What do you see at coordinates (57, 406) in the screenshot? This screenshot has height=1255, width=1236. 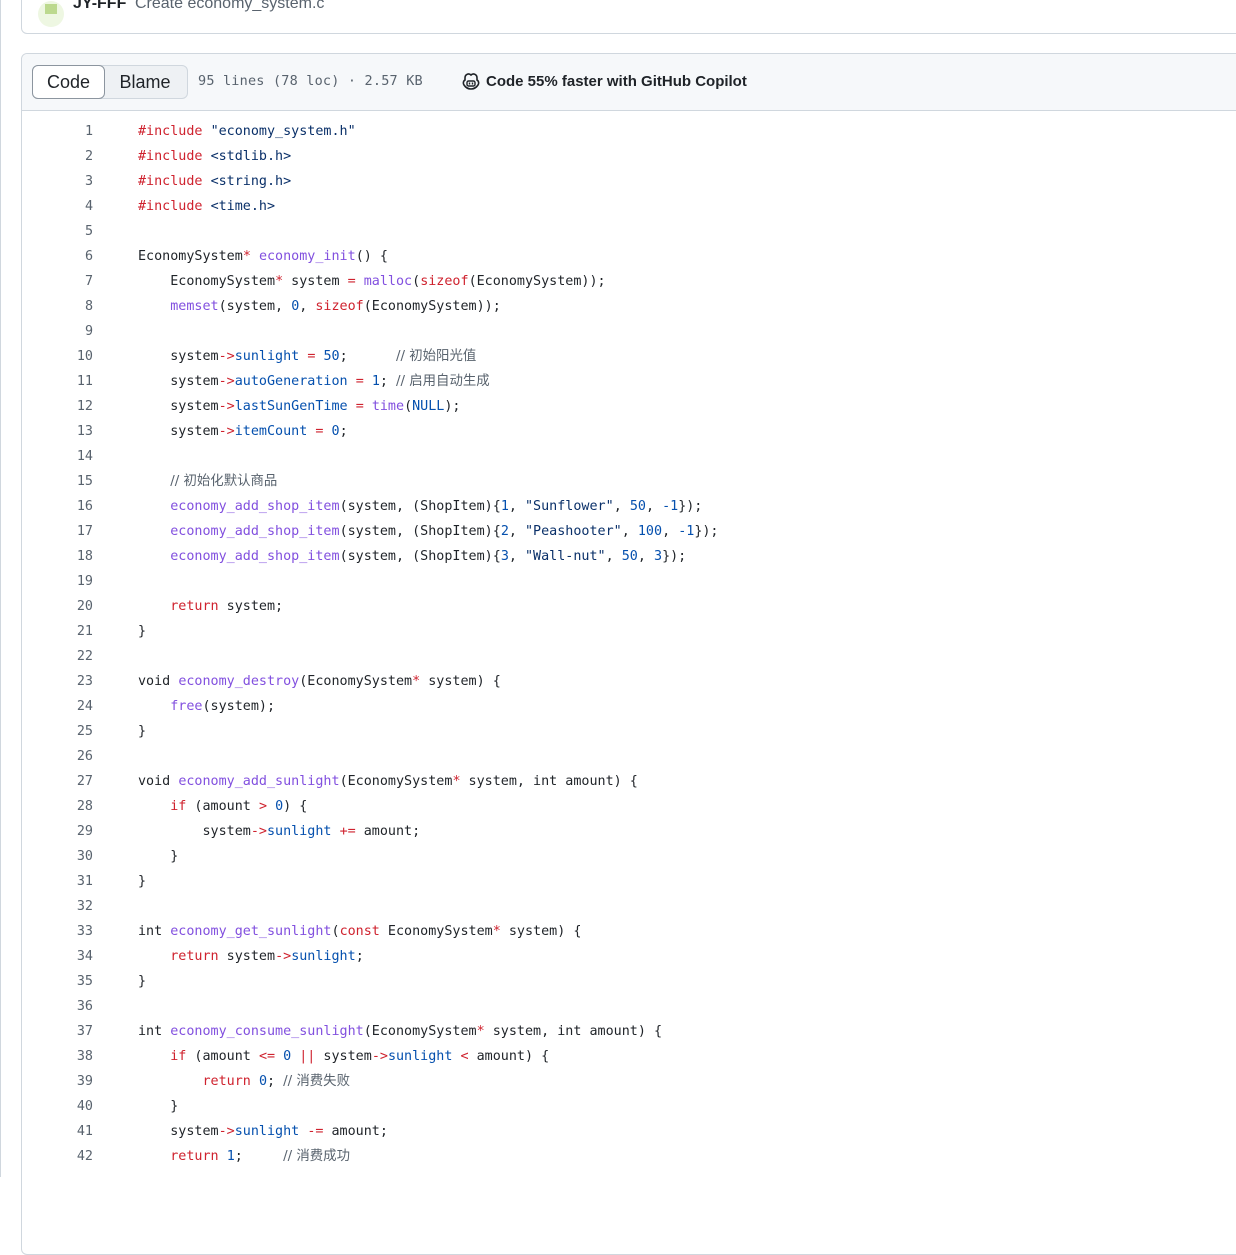 I see `line-number: 12` at bounding box center [57, 406].